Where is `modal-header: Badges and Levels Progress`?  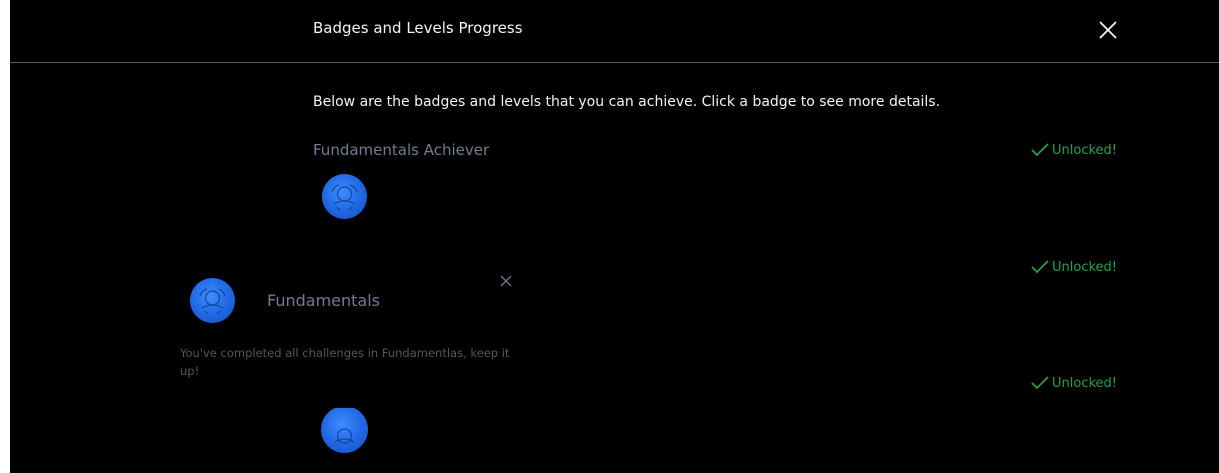
modal-header: Badges and Levels Progress is located at coordinates (614, 31).